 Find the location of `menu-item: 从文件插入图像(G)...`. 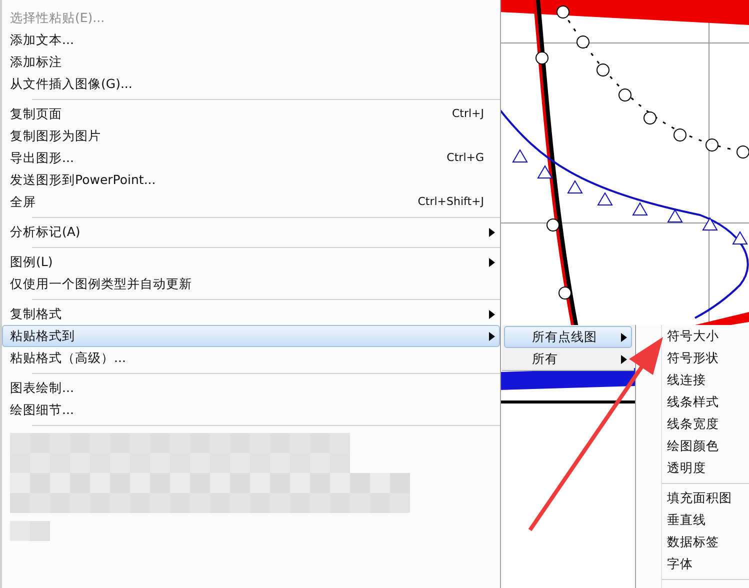

menu-item: 从文件插入图像(G)... is located at coordinates (251, 84).